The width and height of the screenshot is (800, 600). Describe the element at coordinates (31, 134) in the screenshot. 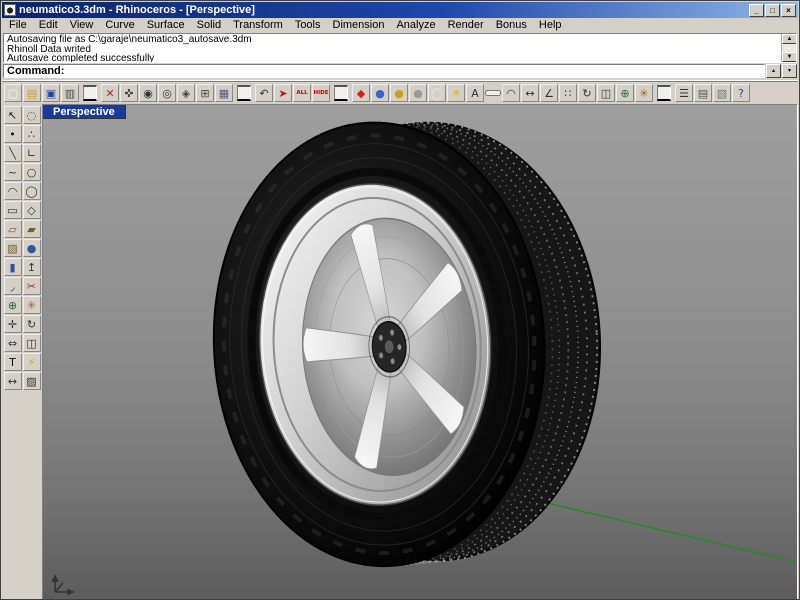

I see `points-button: ∴` at that location.